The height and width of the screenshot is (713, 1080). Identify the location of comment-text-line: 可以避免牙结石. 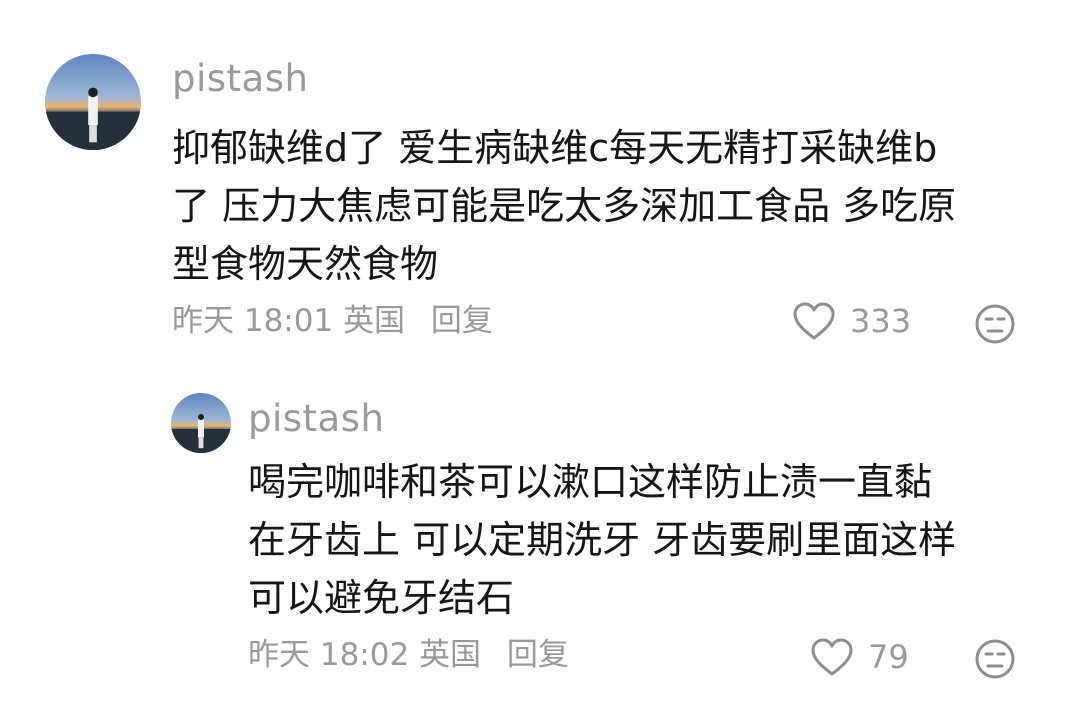
(381, 598).